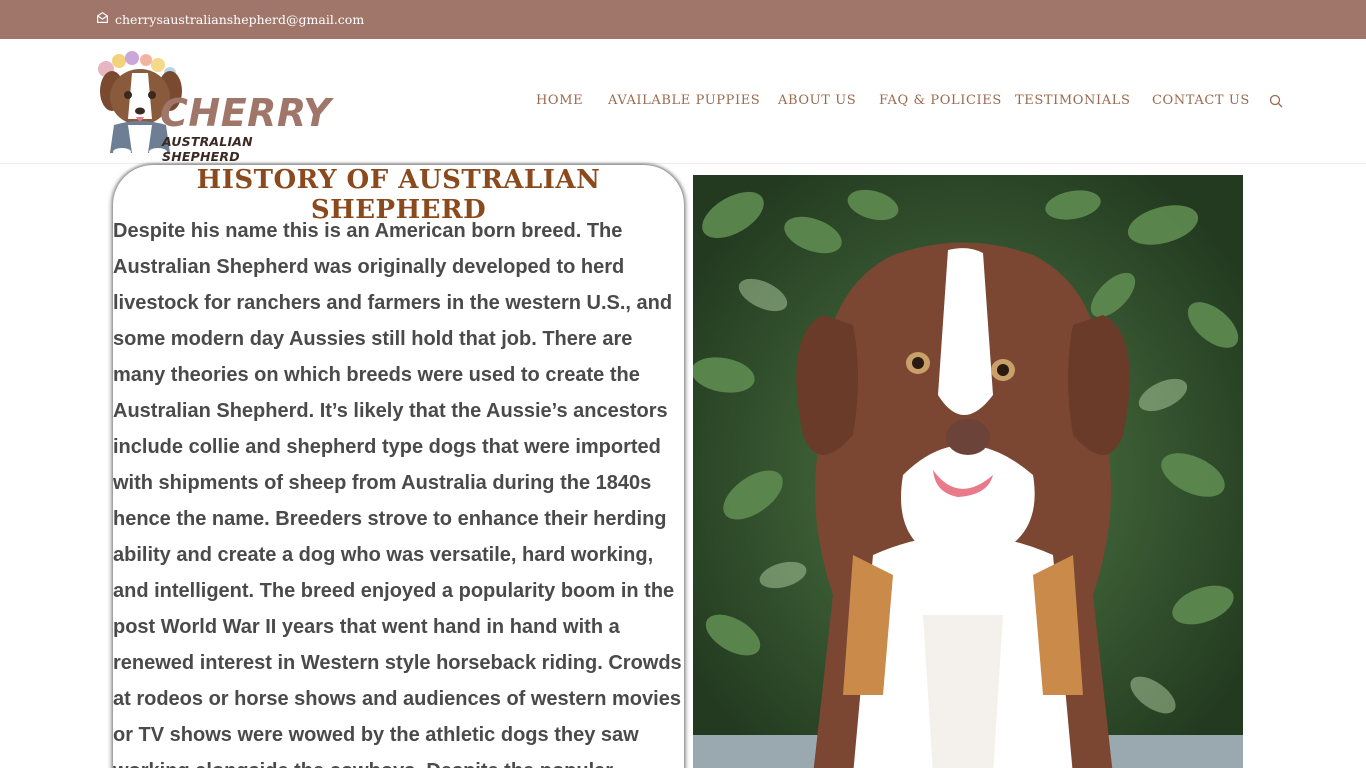 Image resolution: width=1366 pixels, height=768 pixels. Describe the element at coordinates (1201, 100) in the screenshot. I see `nav-contact-us: CONTACT US` at that location.